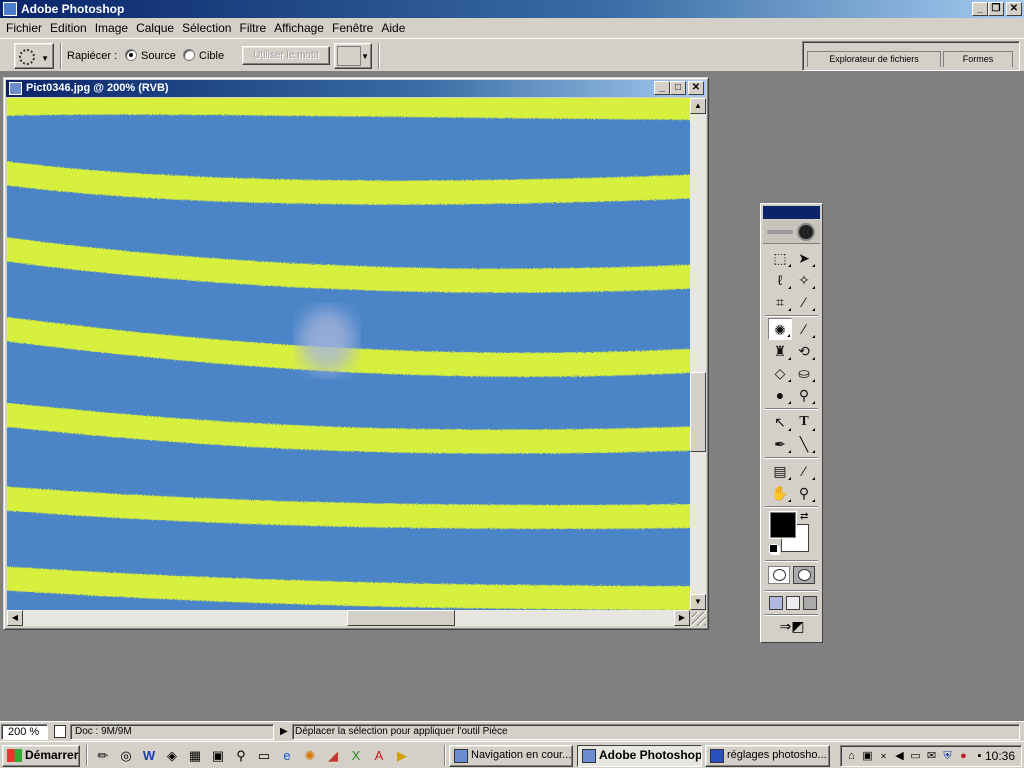 The width and height of the screenshot is (1024, 768). Describe the element at coordinates (241, 755) in the screenshot. I see `quicklaunch-search-icon: ⚲` at that location.